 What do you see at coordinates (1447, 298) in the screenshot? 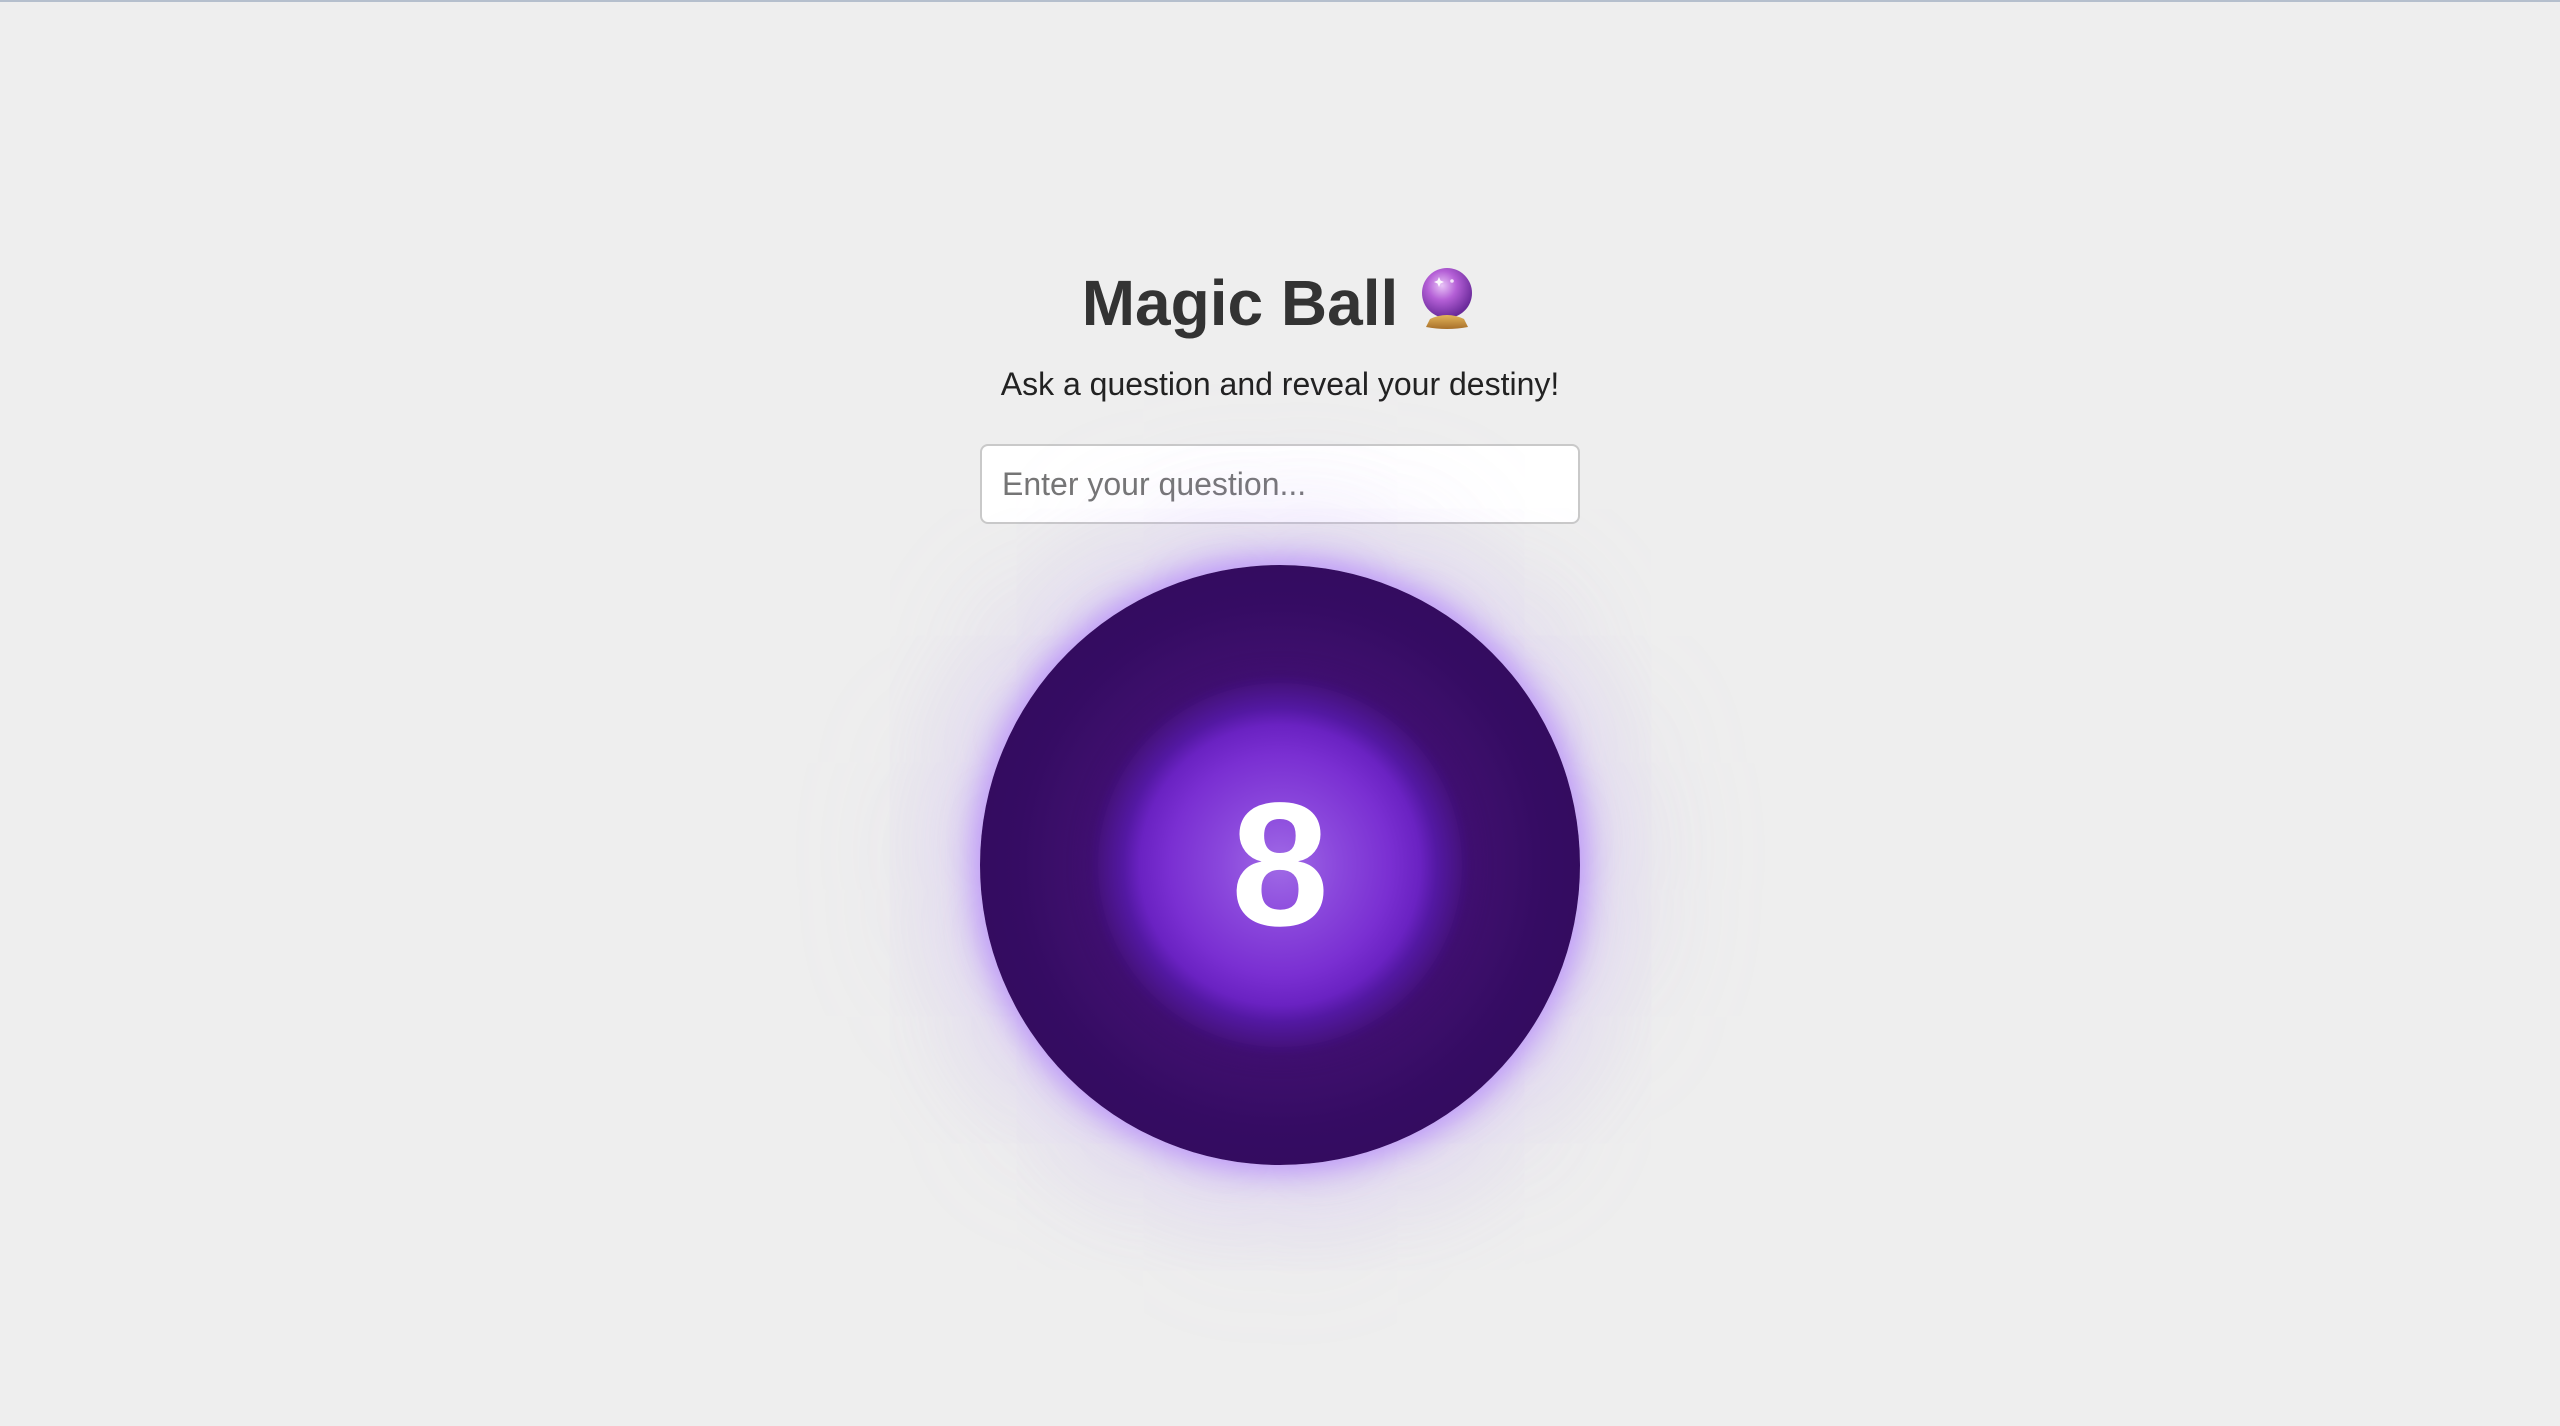
I see `crystal-ball-icon` at bounding box center [1447, 298].